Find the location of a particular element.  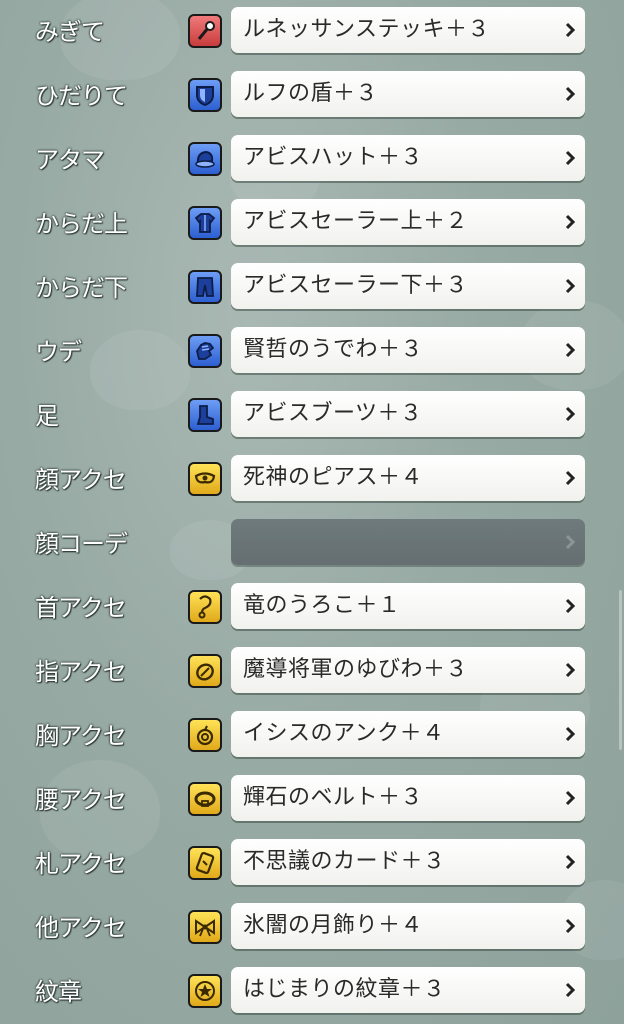

item-name: はじまりの紋章＋３ is located at coordinates (344, 989).